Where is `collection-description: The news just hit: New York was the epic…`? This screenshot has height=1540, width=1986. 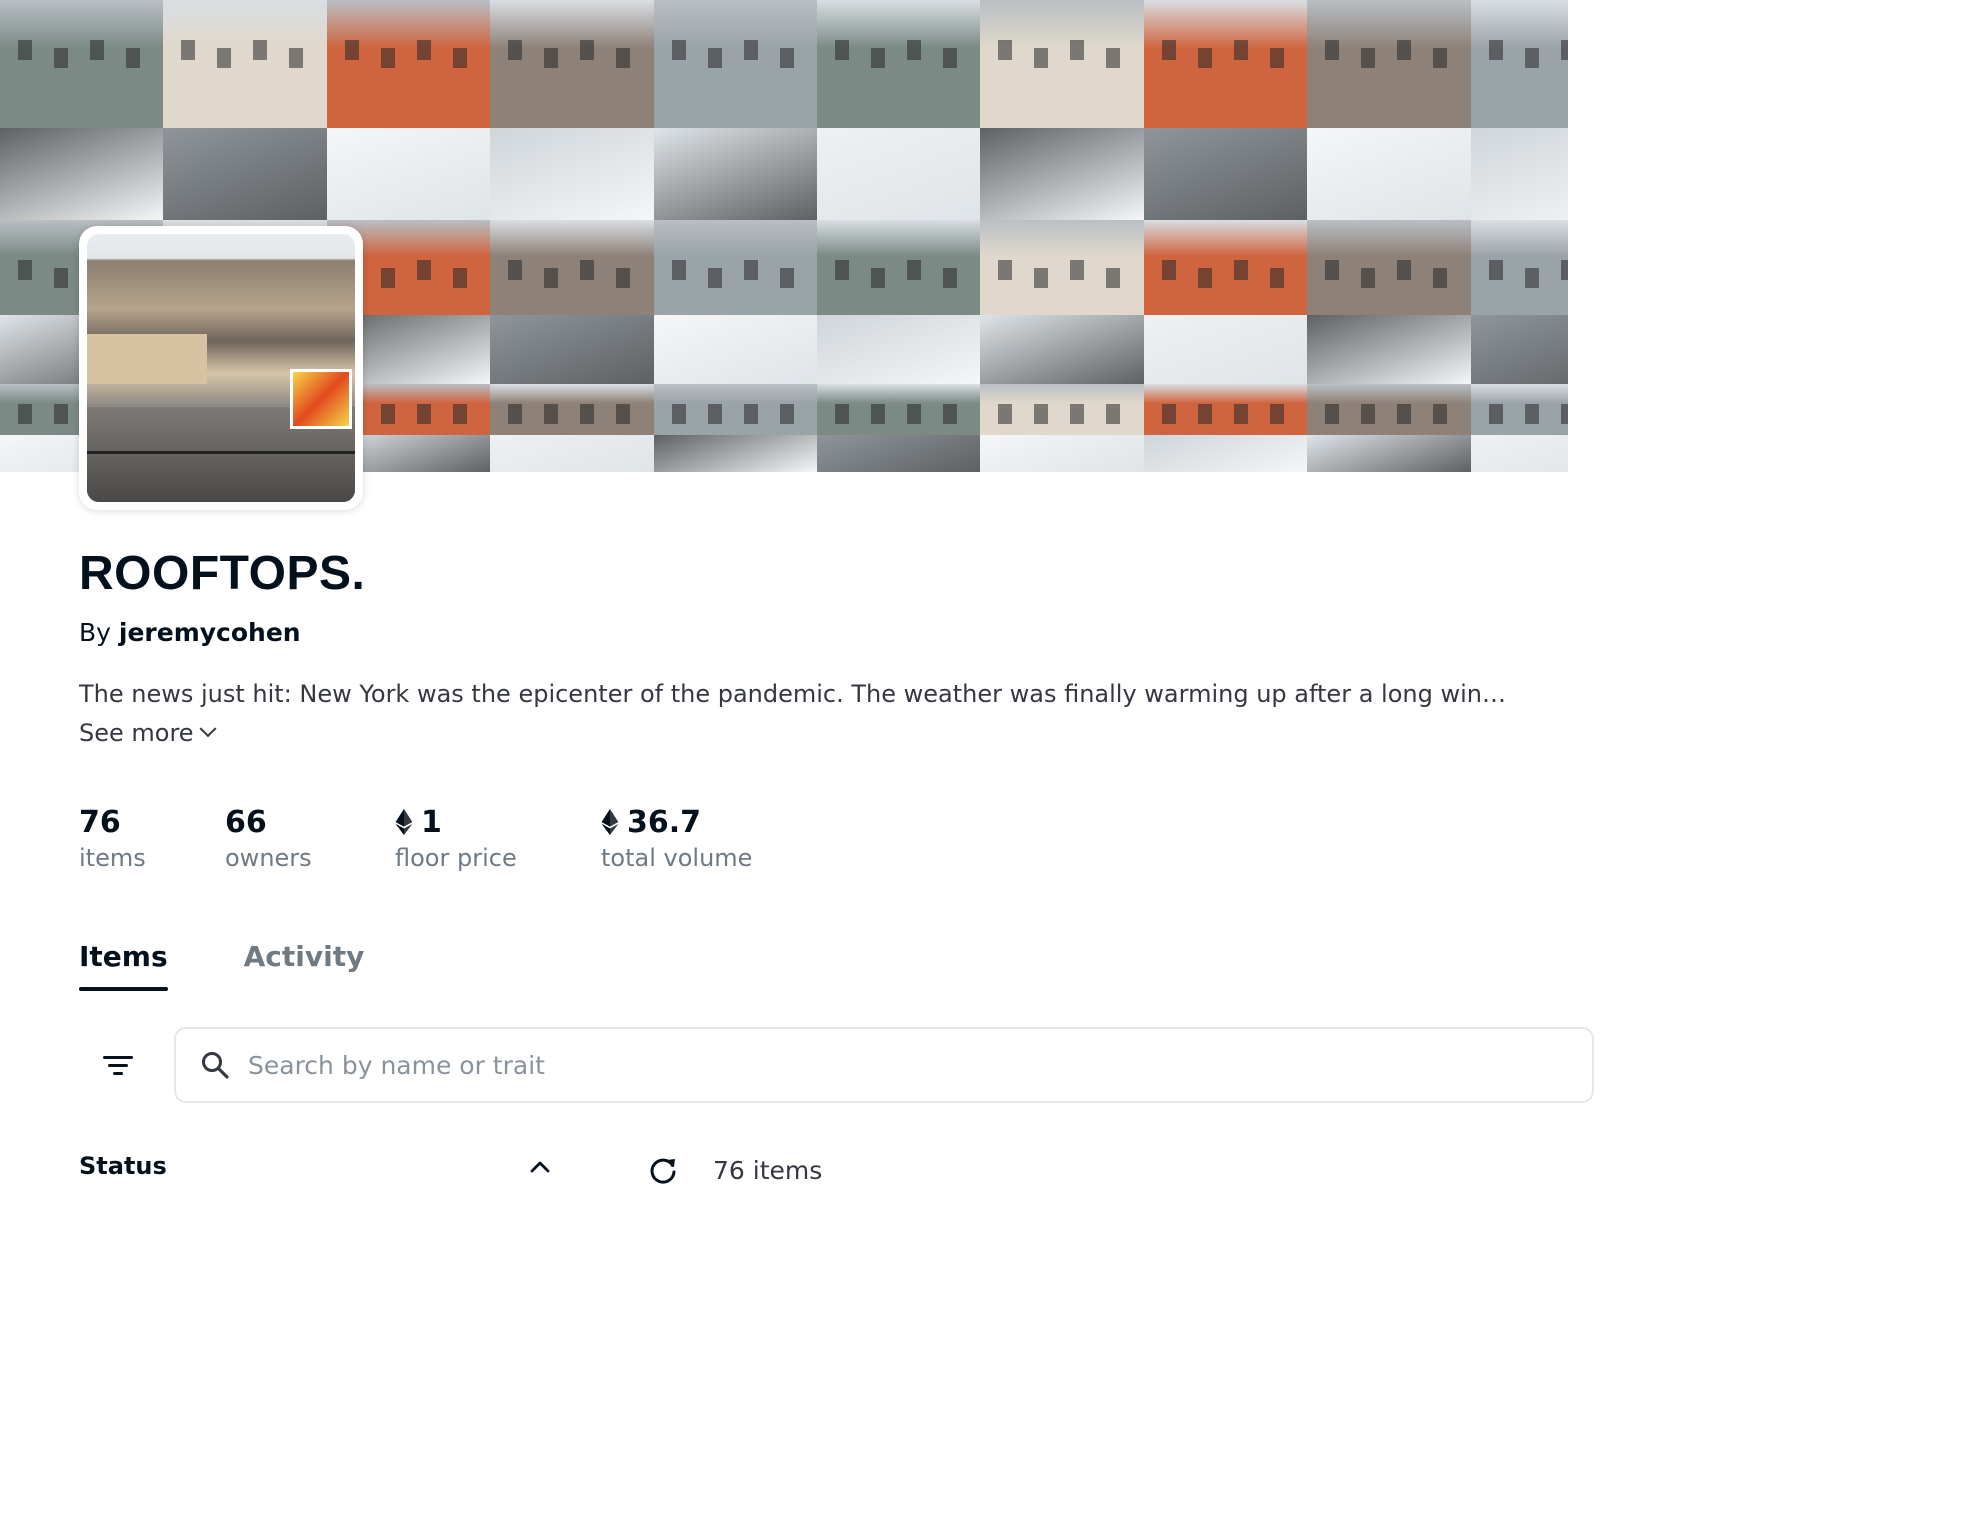 collection-description: The news just hit: New York was the epic… is located at coordinates (794, 694).